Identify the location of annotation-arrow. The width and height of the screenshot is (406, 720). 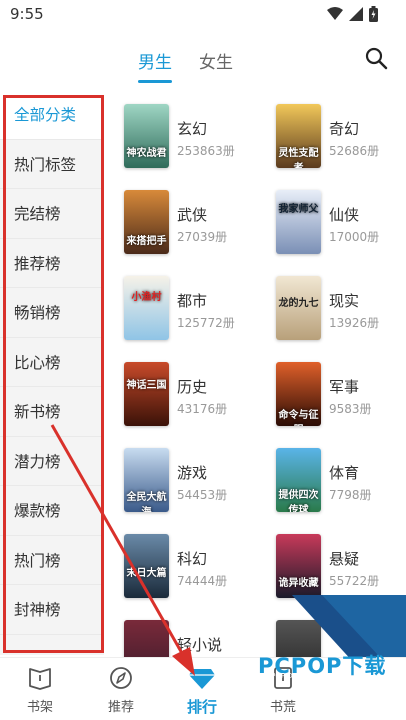
(122, 550).